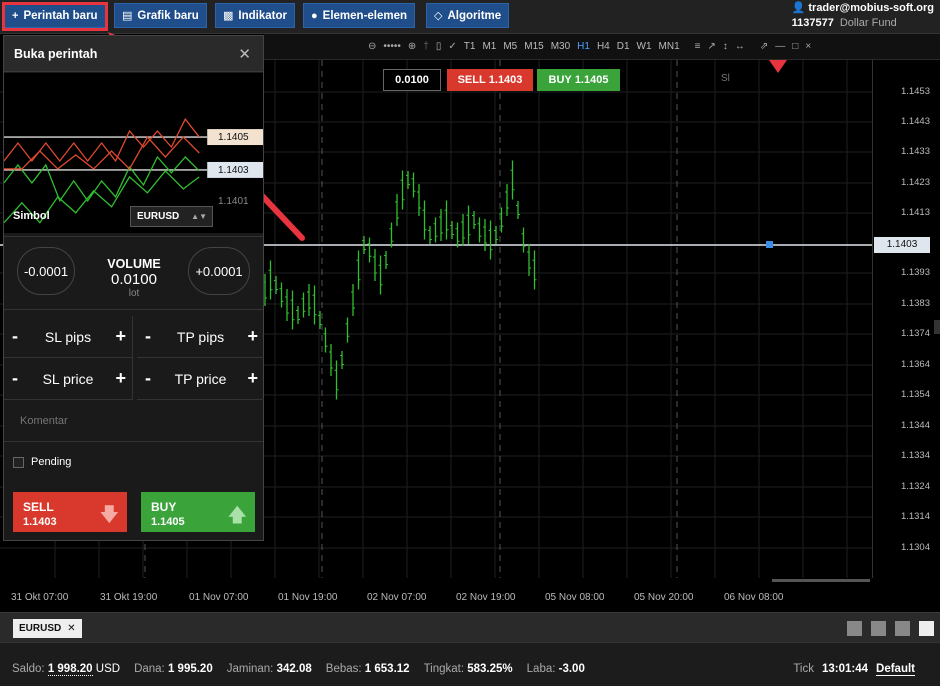 This screenshot has height=686, width=940. I want to click on dana-value: 1 995.20, so click(190, 669).